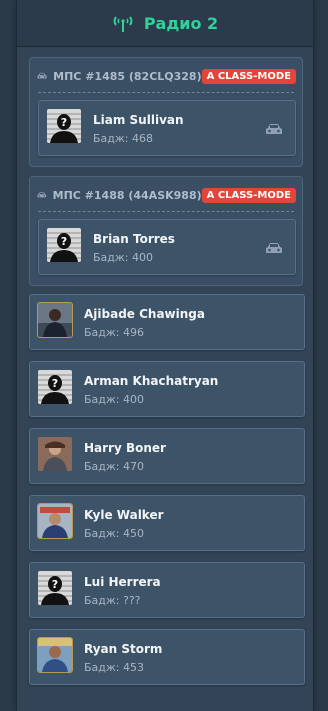  Describe the element at coordinates (123, 649) in the screenshot. I see `member-name: Ryan Storm` at that location.